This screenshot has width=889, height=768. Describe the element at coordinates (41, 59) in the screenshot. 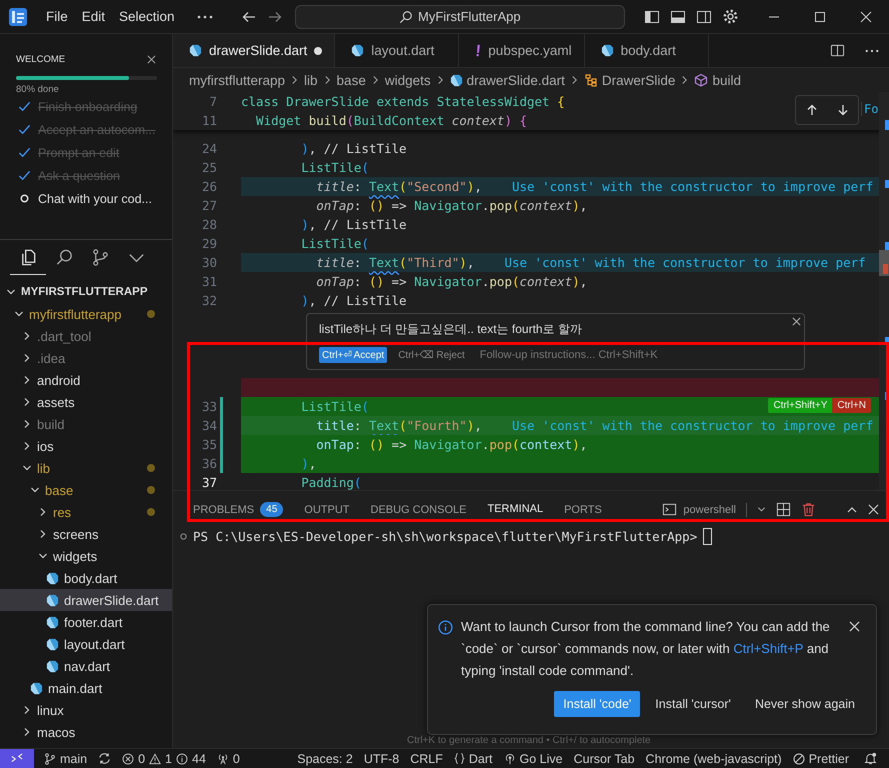

I see `welcome-title: WELCOME` at that location.